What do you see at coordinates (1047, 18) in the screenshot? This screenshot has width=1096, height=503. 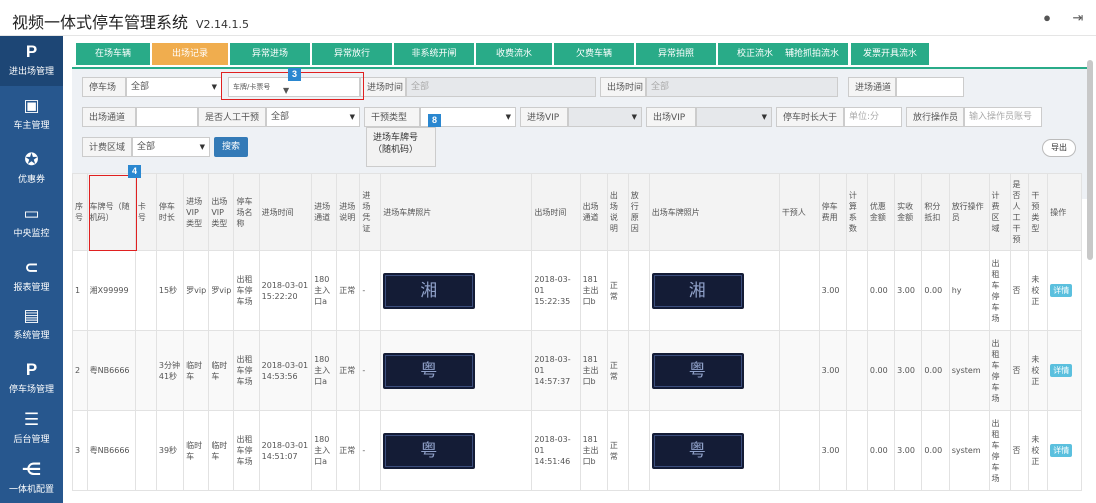 I see `user-icon: ●` at bounding box center [1047, 18].